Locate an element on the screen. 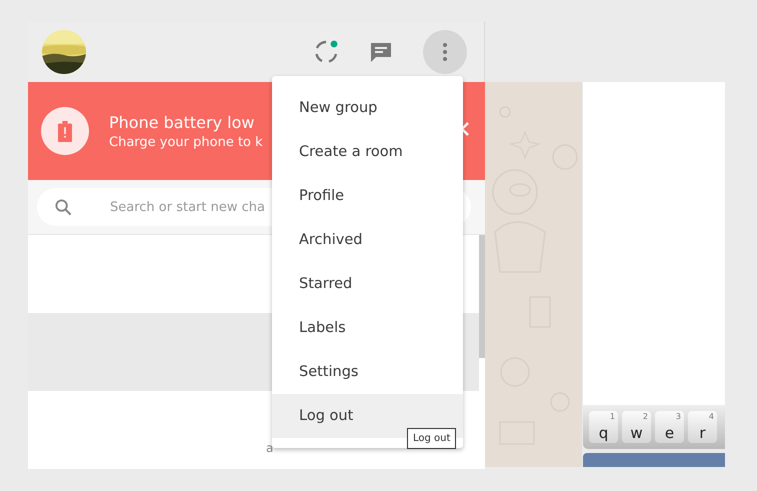 The height and width of the screenshot is (491, 757). menu-item: Archived is located at coordinates (367, 240).